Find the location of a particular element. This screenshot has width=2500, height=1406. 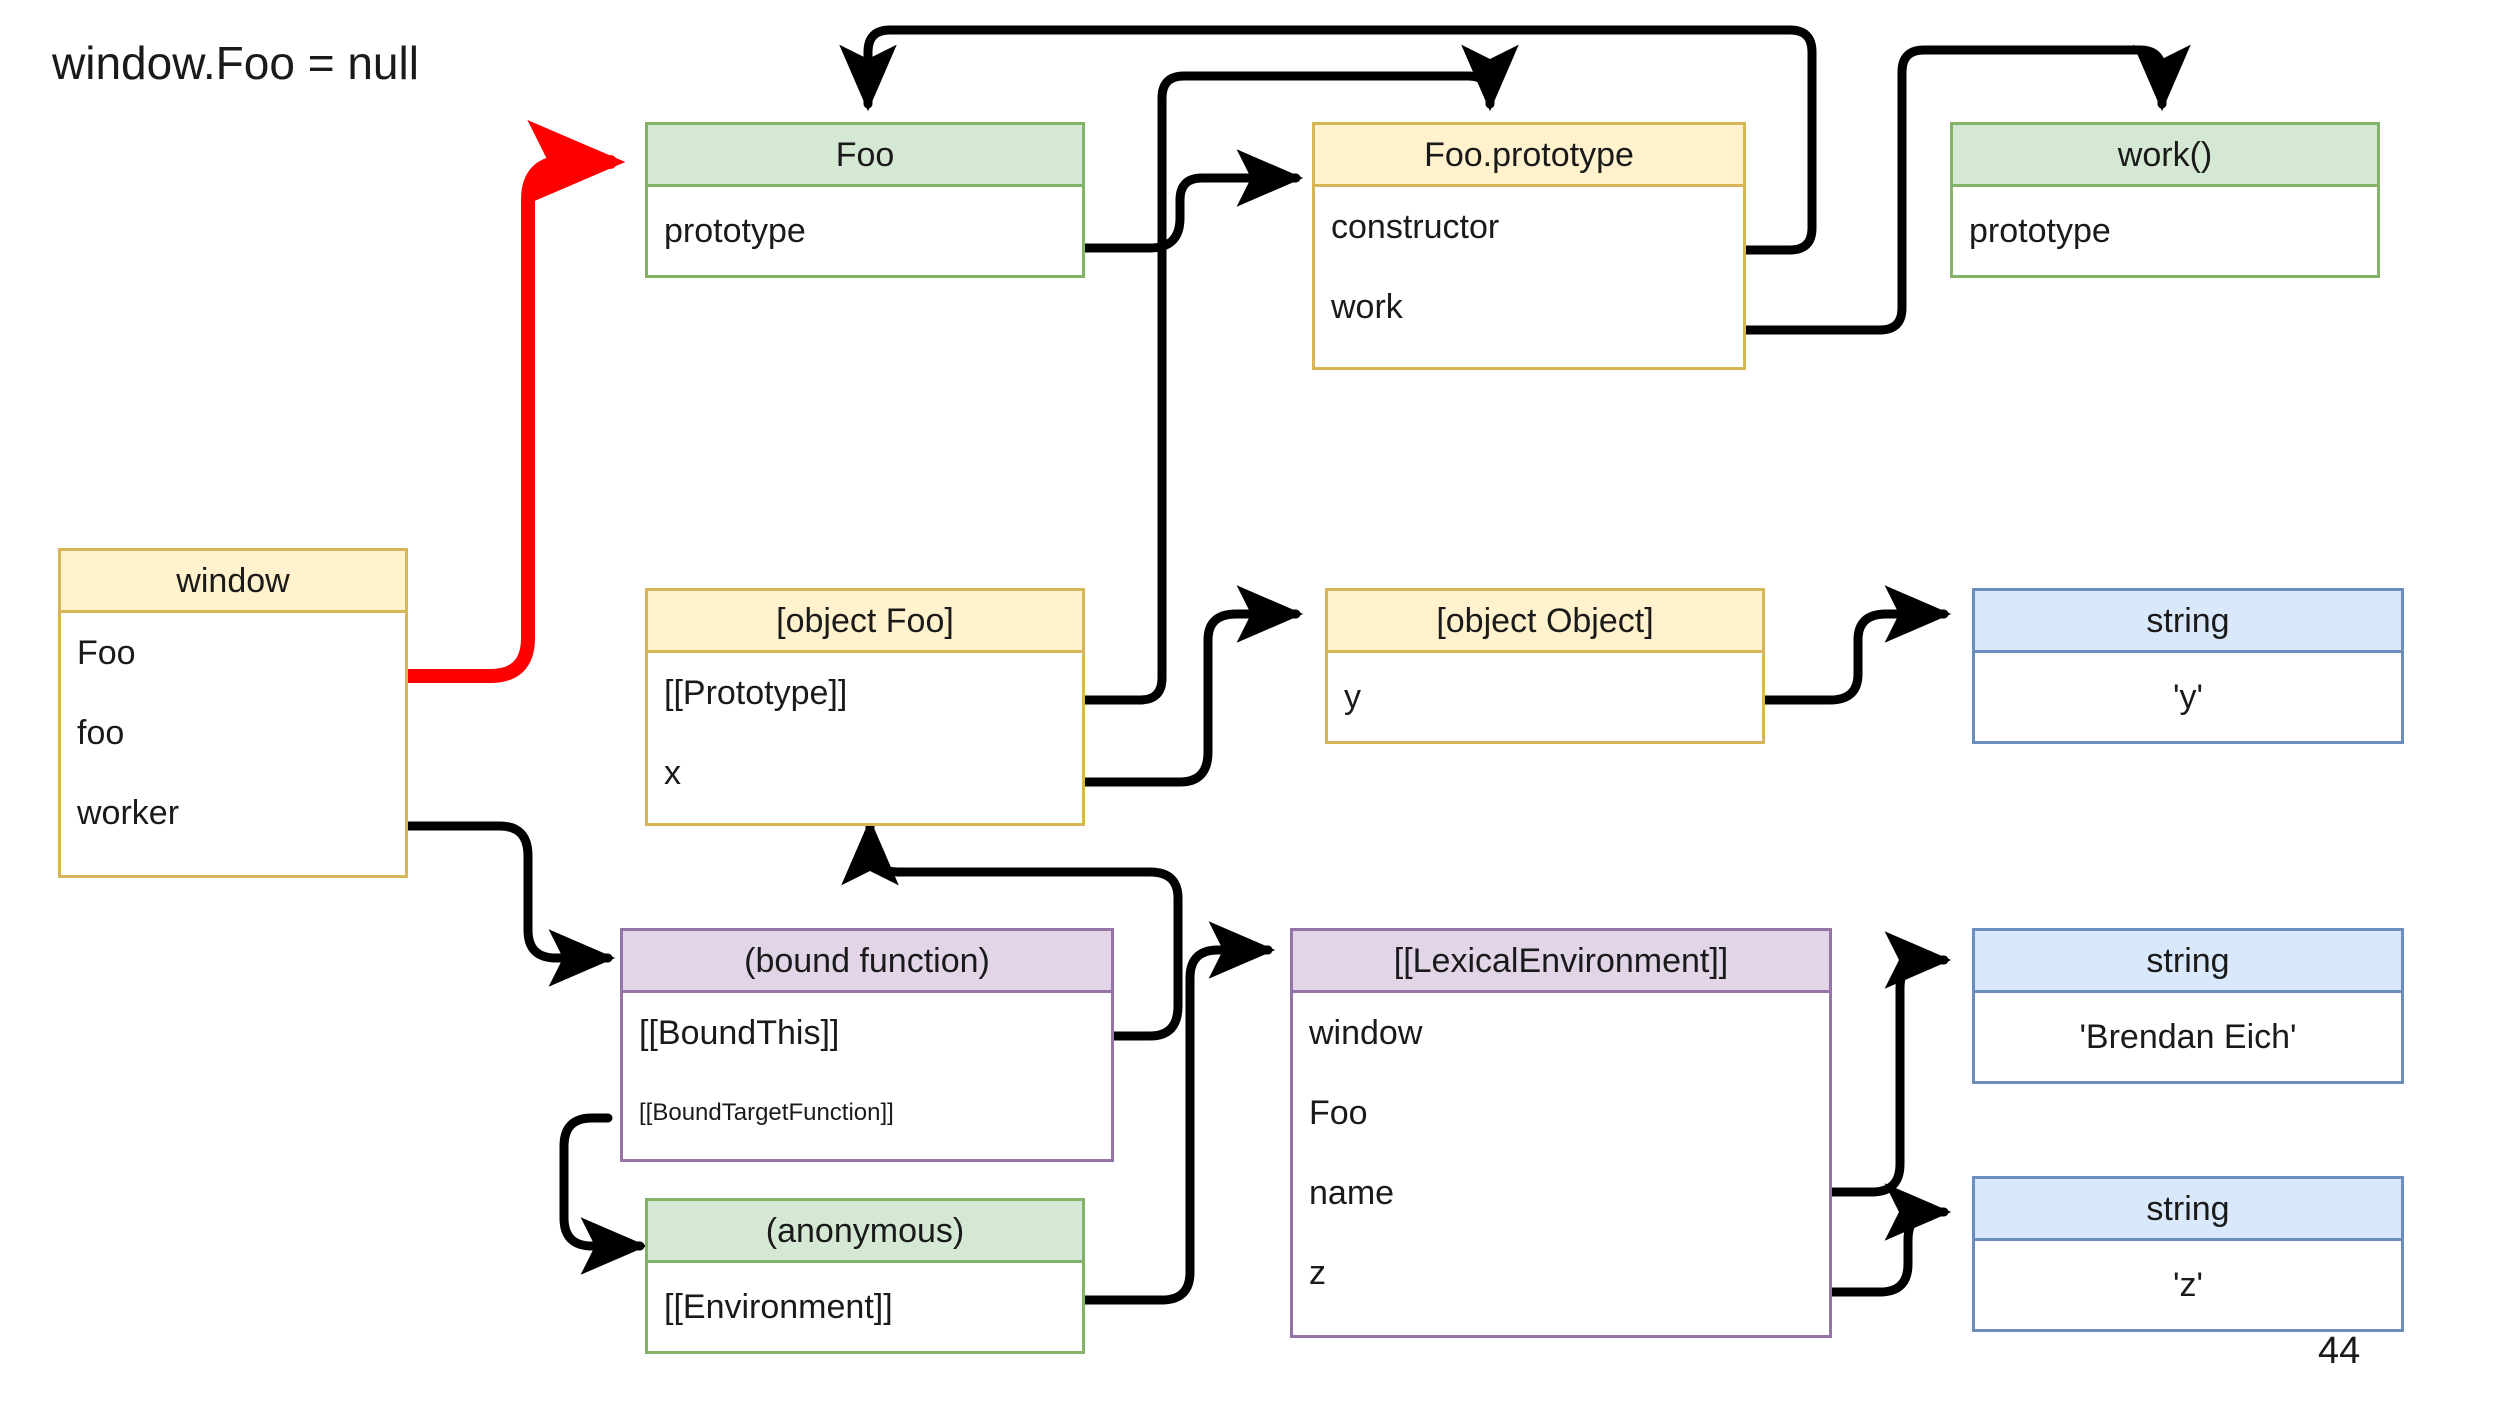

field-string-z-value: 'z' is located at coordinates (2188, 1284).